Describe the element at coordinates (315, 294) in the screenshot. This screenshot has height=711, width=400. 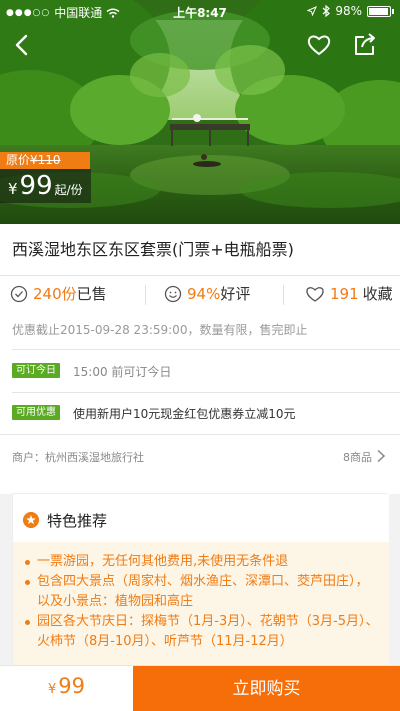
I see `heart-outline-icon` at that location.